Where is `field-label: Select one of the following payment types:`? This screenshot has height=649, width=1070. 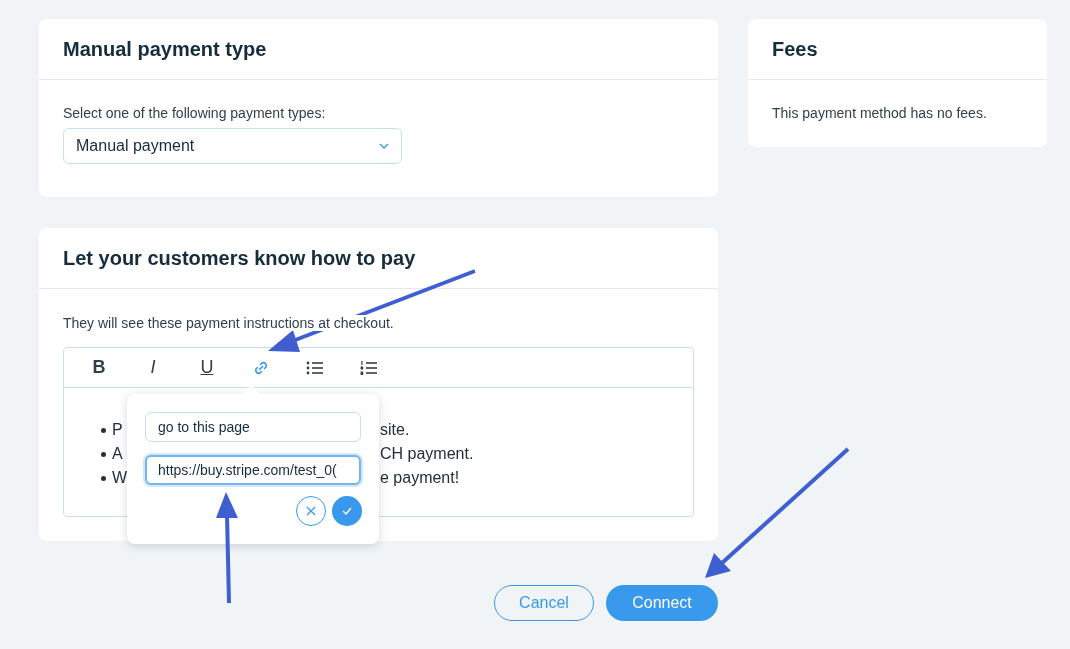 field-label: Select one of the following payment types: is located at coordinates (195, 113).